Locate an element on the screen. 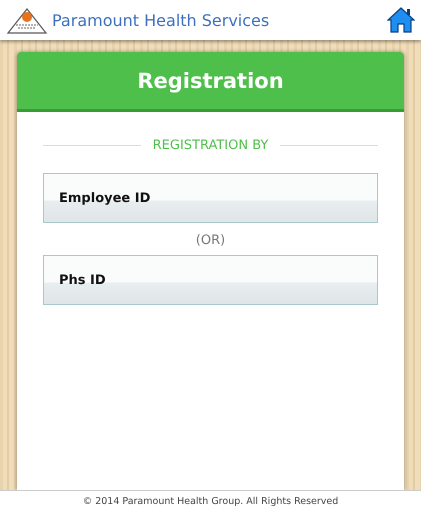 This screenshot has height=512, width=421. section-label: REGISTRATION BY is located at coordinates (210, 145).